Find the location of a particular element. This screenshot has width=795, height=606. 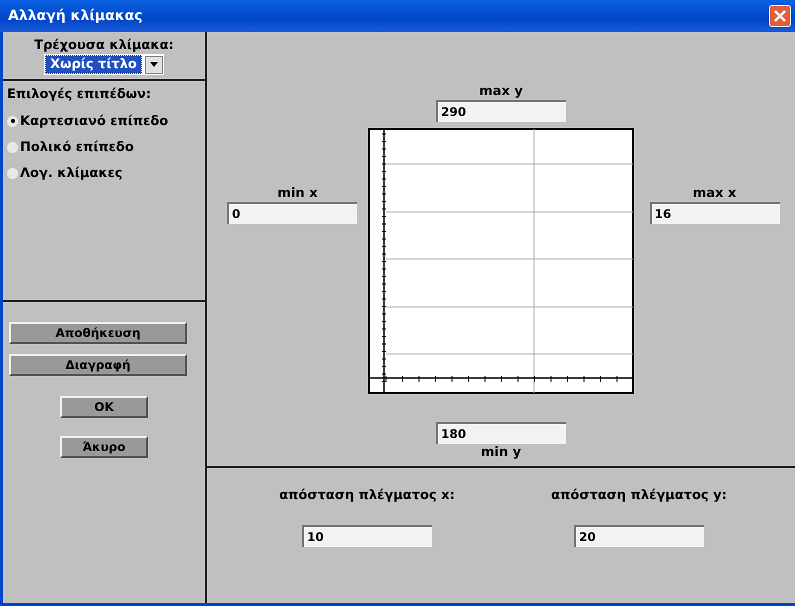

min-x-label: min x is located at coordinates (297, 193).